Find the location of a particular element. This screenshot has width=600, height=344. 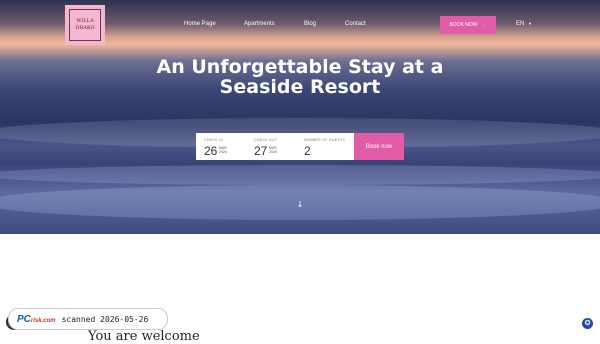

watermark-brand-suffix: risk.com is located at coordinates (43, 320).